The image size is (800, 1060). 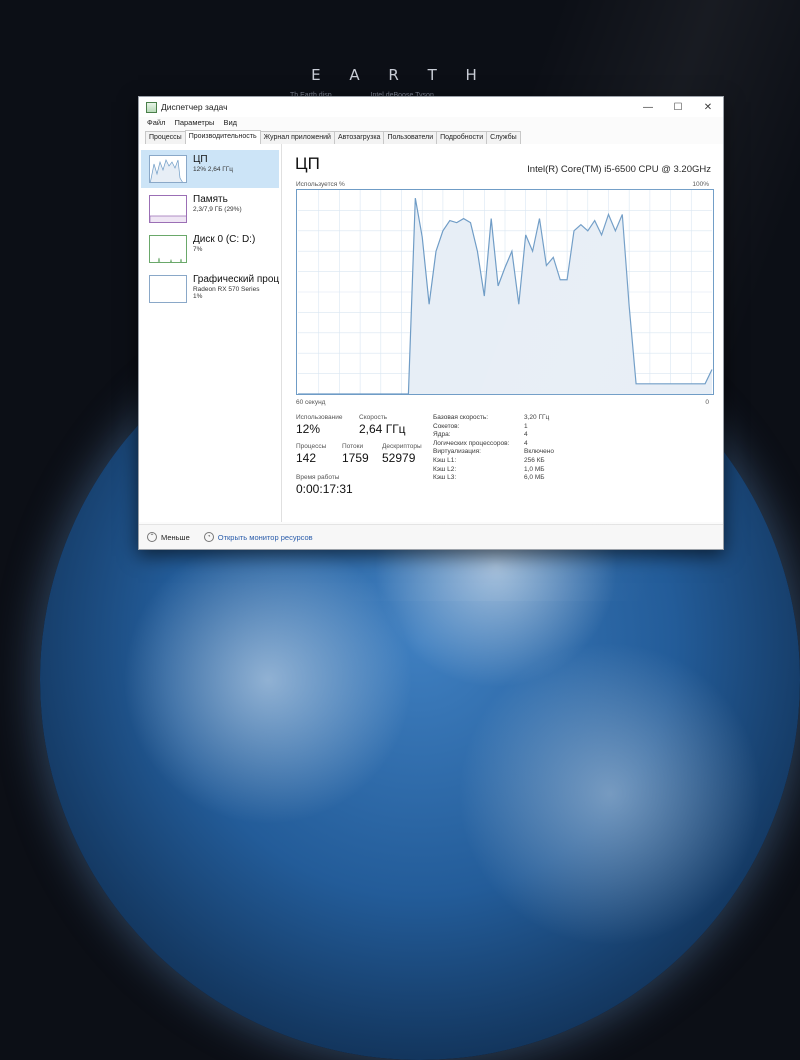 I want to click on menu-bar: Файл Параметры Вид, so click(x=431, y=122).